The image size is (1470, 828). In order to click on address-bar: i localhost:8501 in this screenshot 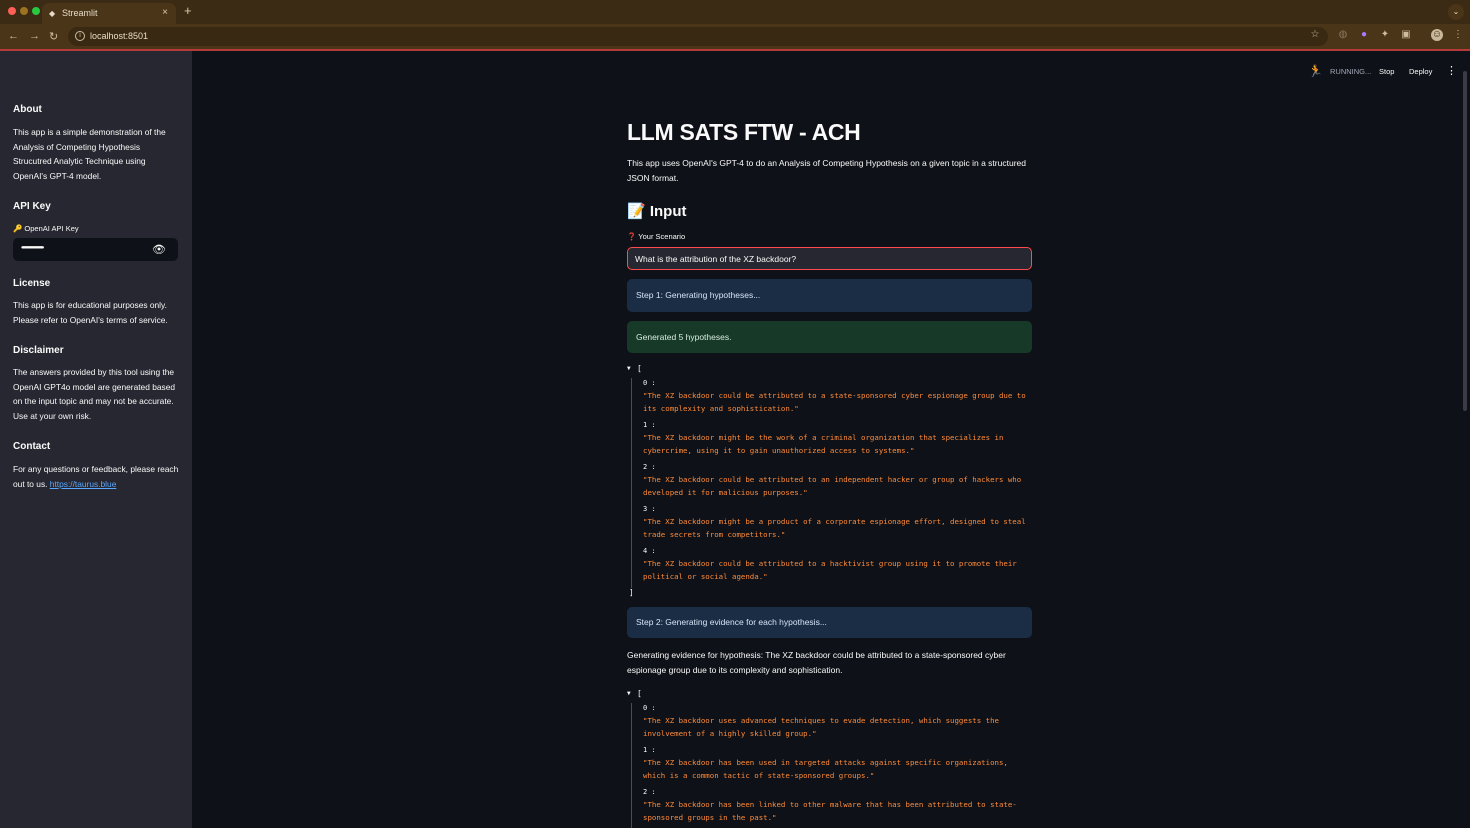, I will do `click(698, 36)`.